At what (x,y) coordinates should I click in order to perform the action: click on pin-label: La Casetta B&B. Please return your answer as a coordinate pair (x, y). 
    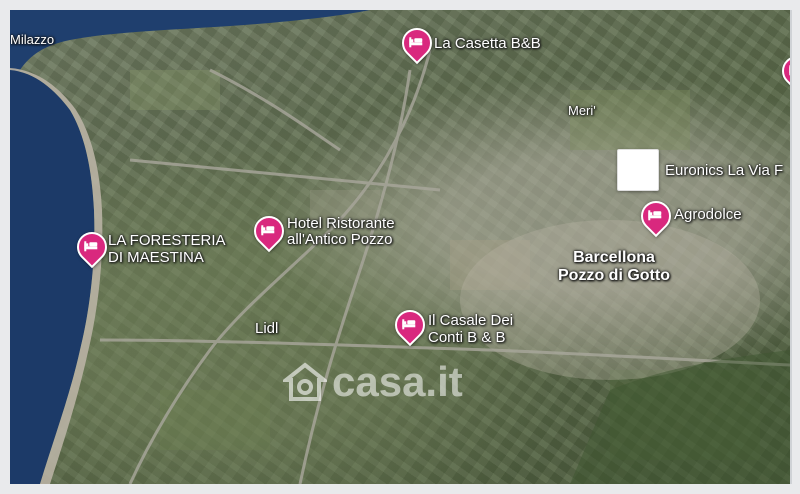
    Looking at the image, I should click on (487, 44).